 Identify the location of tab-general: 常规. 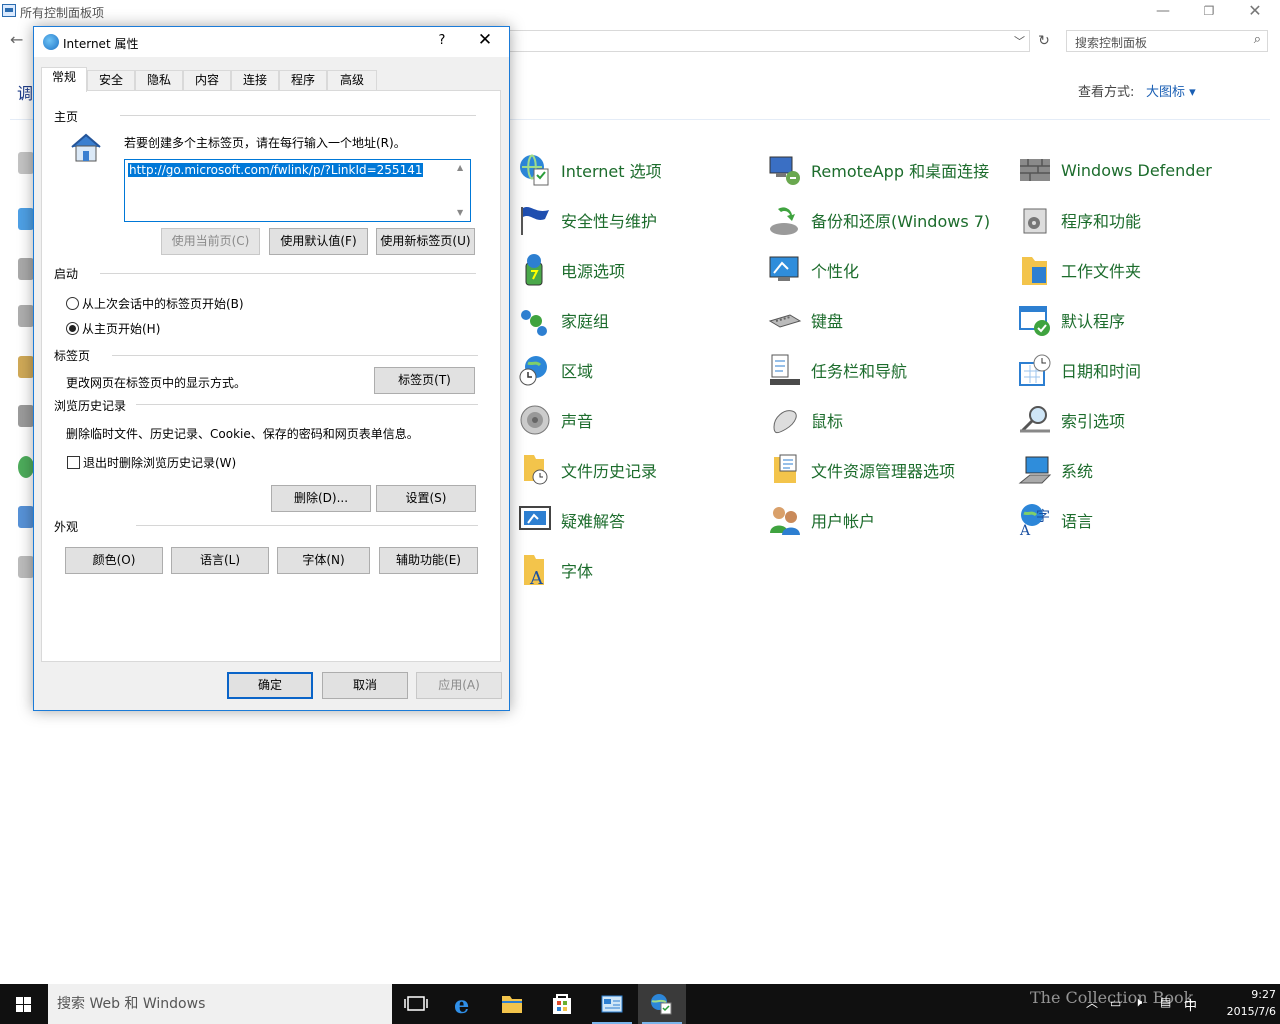
(64, 79).